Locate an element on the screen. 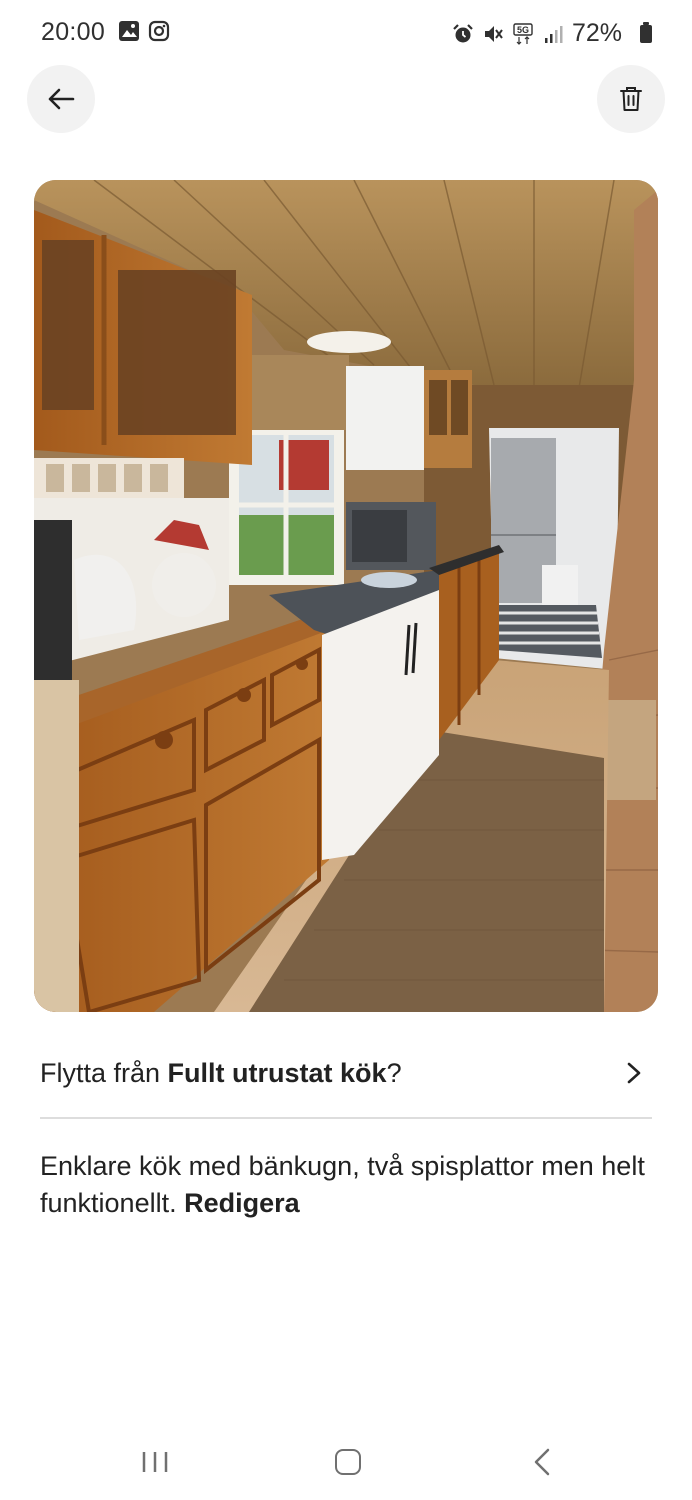 The image size is (692, 1500). alarm-icon is located at coordinates (463, 32).